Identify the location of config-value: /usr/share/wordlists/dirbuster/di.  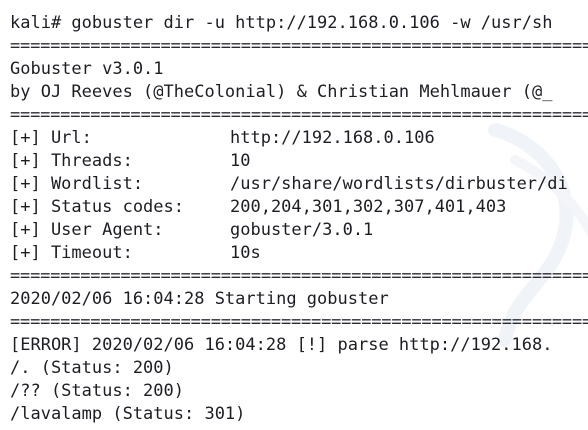
(399, 184).